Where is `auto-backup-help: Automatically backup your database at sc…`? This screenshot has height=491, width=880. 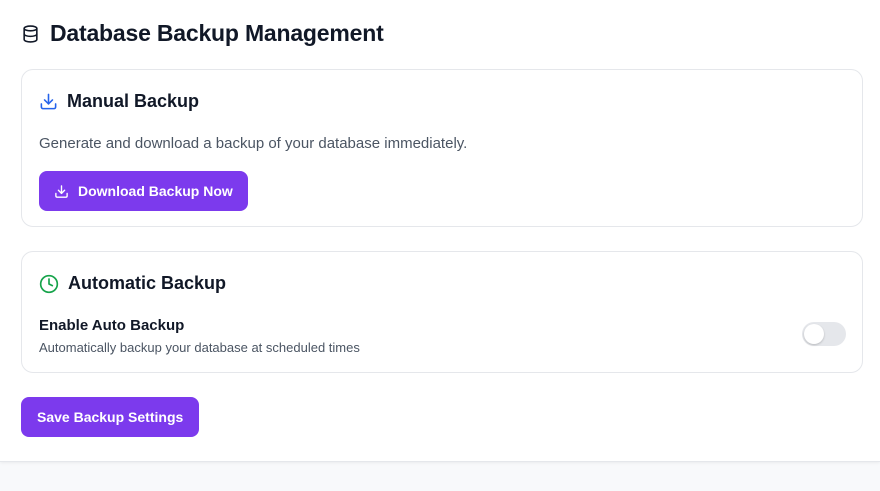
auto-backup-help: Automatically backup your database at sc… is located at coordinates (199, 347).